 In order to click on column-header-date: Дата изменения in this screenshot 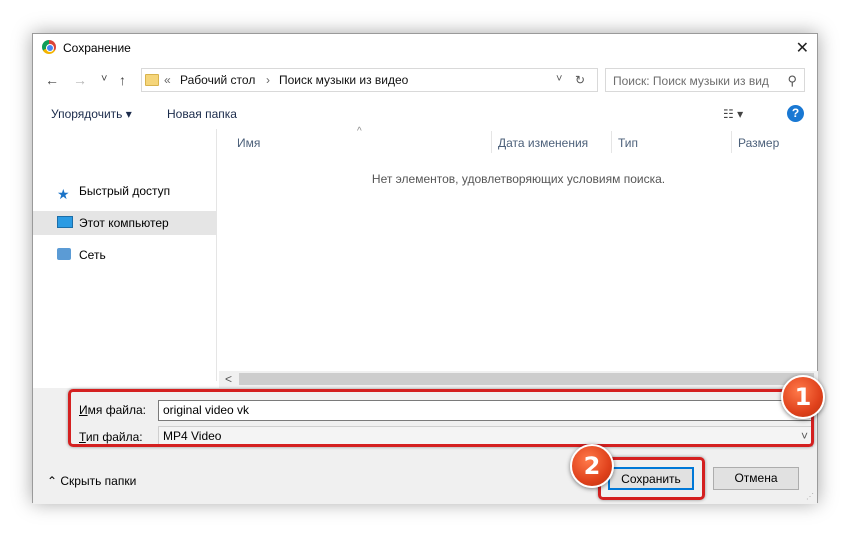, I will do `click(543, 143)`.